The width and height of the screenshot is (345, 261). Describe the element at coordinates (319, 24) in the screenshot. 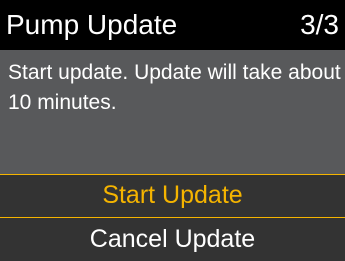

I see `step-indicator: 3/3` at that location.